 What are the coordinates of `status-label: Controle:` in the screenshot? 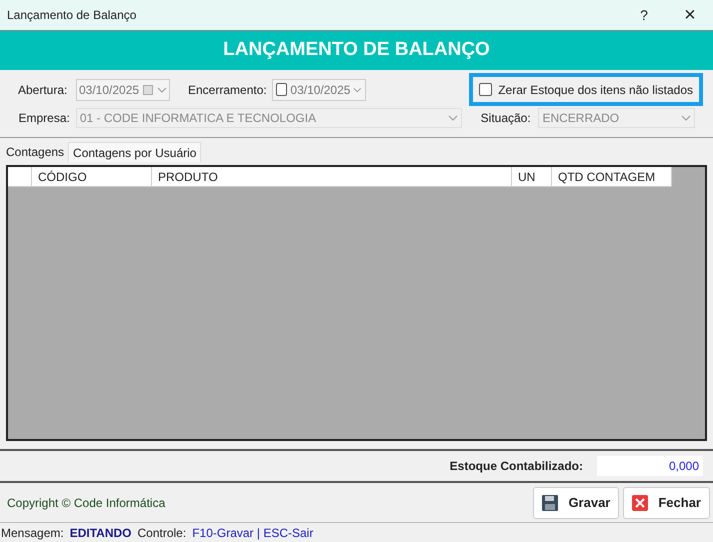 It's located at (161, 533).